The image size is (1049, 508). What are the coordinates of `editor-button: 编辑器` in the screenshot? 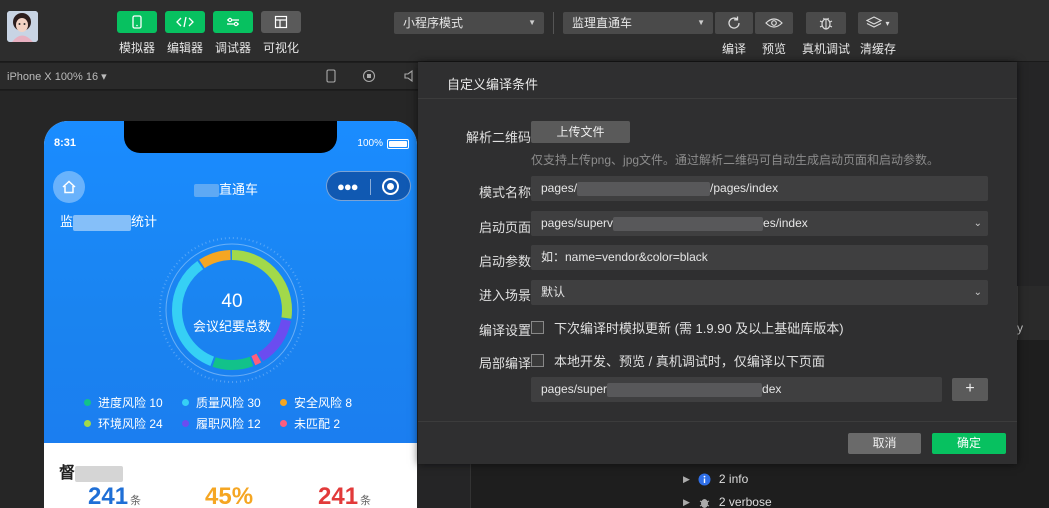 It's located at (185, 33).